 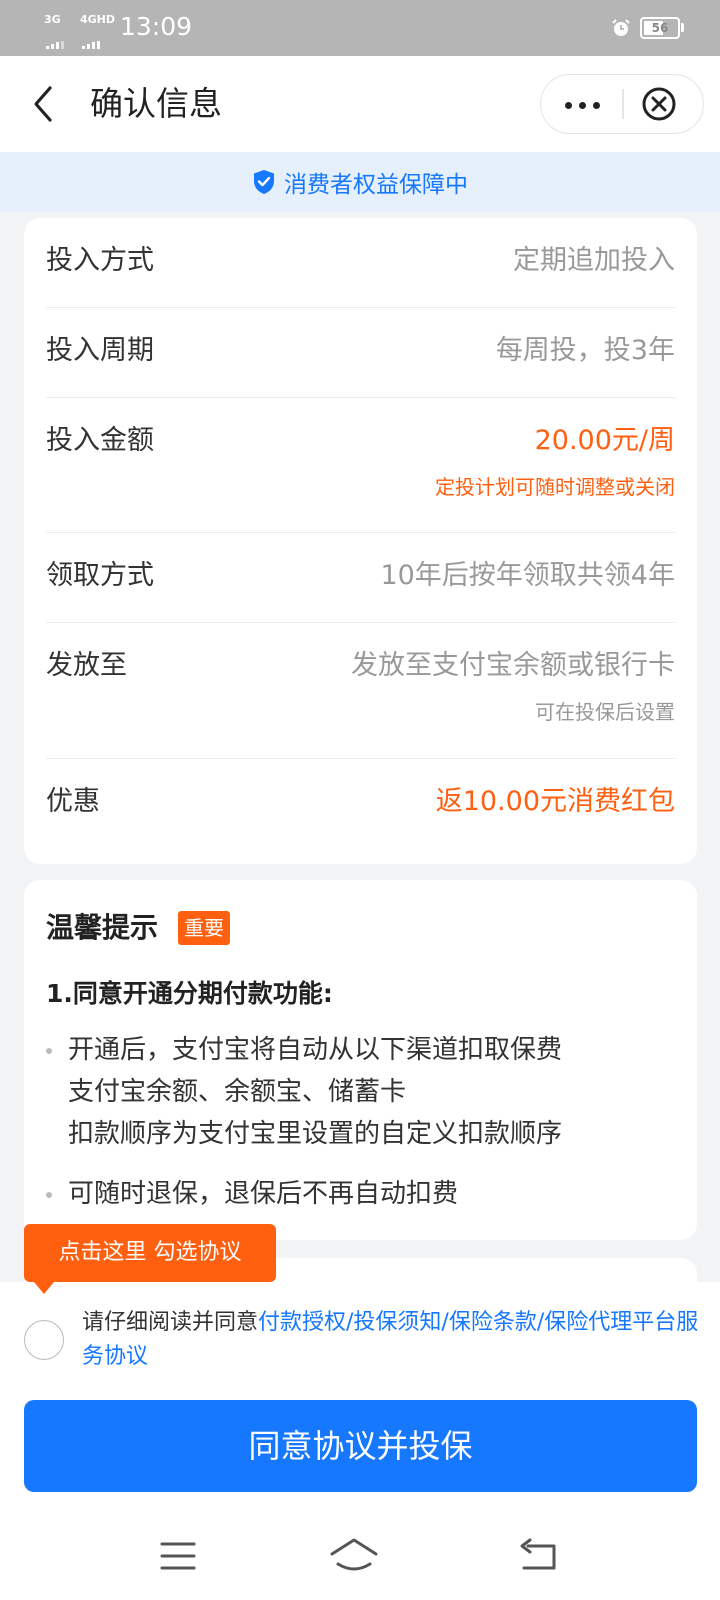 I want to click on battery-icon: 56, so click(x=660, y=28).